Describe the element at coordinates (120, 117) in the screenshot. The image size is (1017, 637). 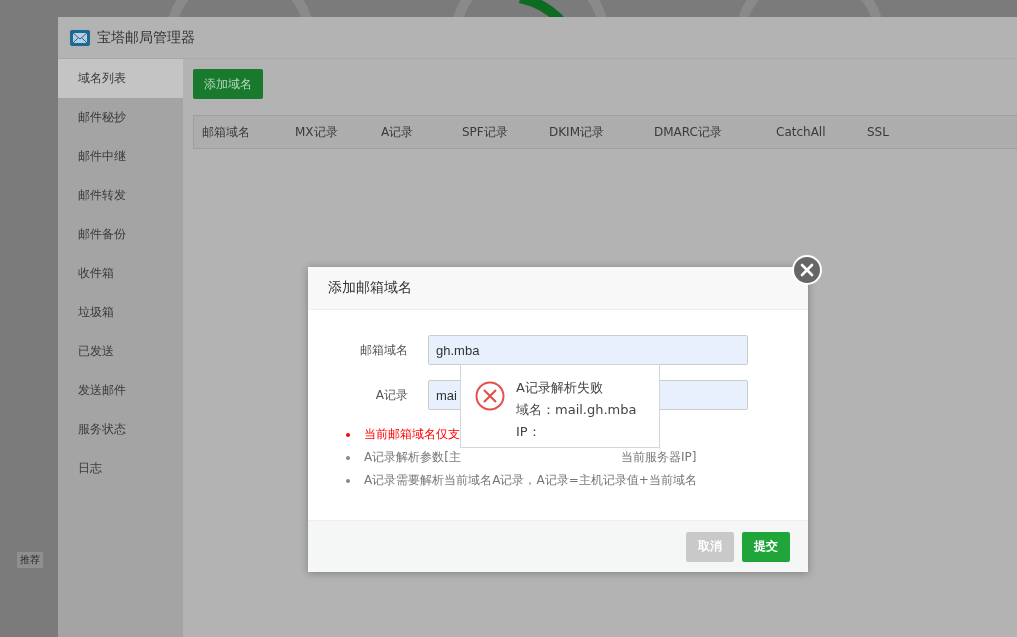
I see `sidebar-item: 邮件秘抄` at that location.